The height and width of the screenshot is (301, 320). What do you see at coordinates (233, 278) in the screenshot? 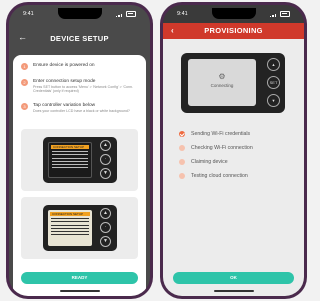
I see `ok-button: OK` at bounding box center [233, 278].